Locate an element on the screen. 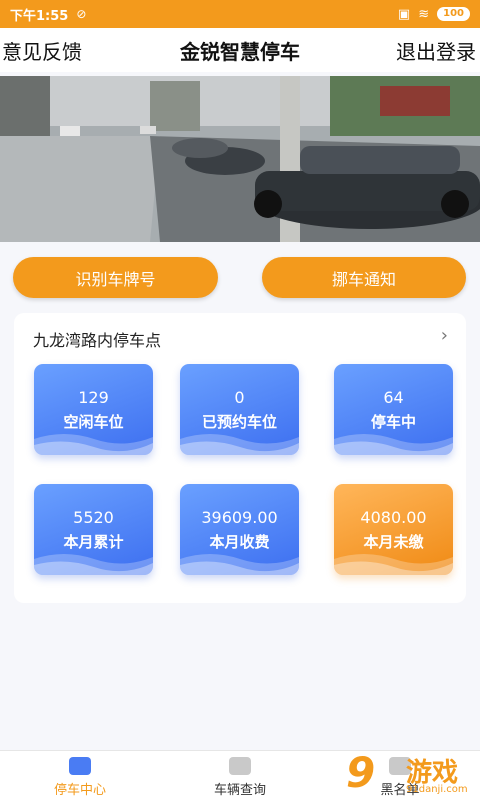 Image resolution: width=480 pixels, height=800 pixels. wifi-icon: ≋ is located at coordinates (424, 14).